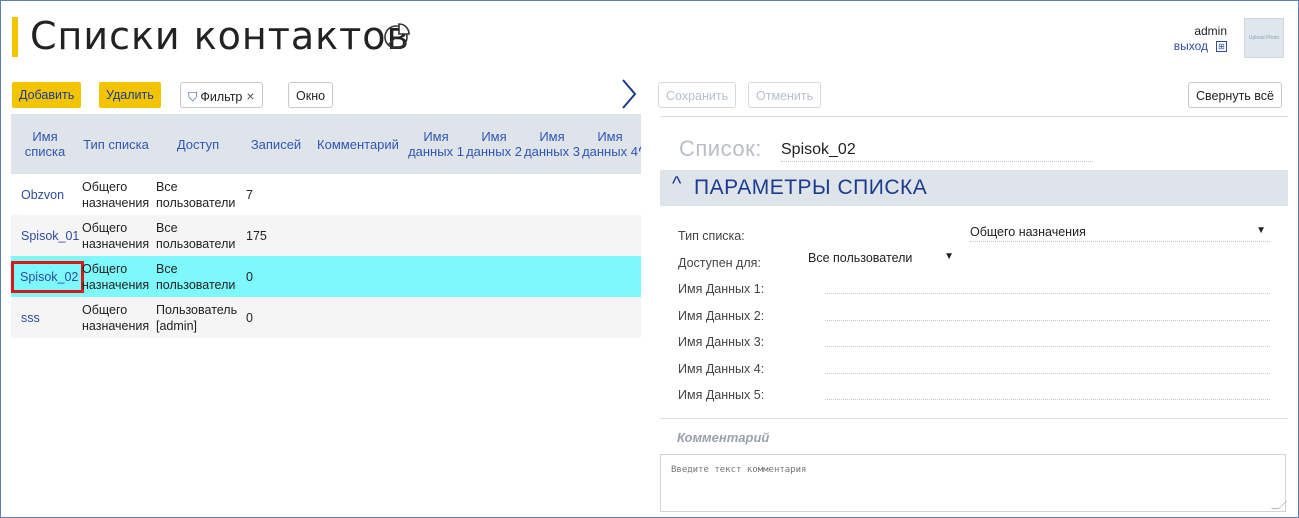  What do you see at coordinates (436, 144) in the screenshot?
I see `column-header: Имя данных 1` at bounding box center [436, 144].